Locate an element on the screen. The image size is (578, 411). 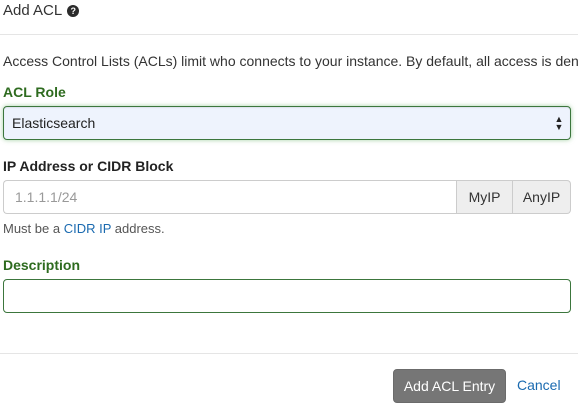
cidr-ip-link: CIDR IP is located at coordinates (87, 228).